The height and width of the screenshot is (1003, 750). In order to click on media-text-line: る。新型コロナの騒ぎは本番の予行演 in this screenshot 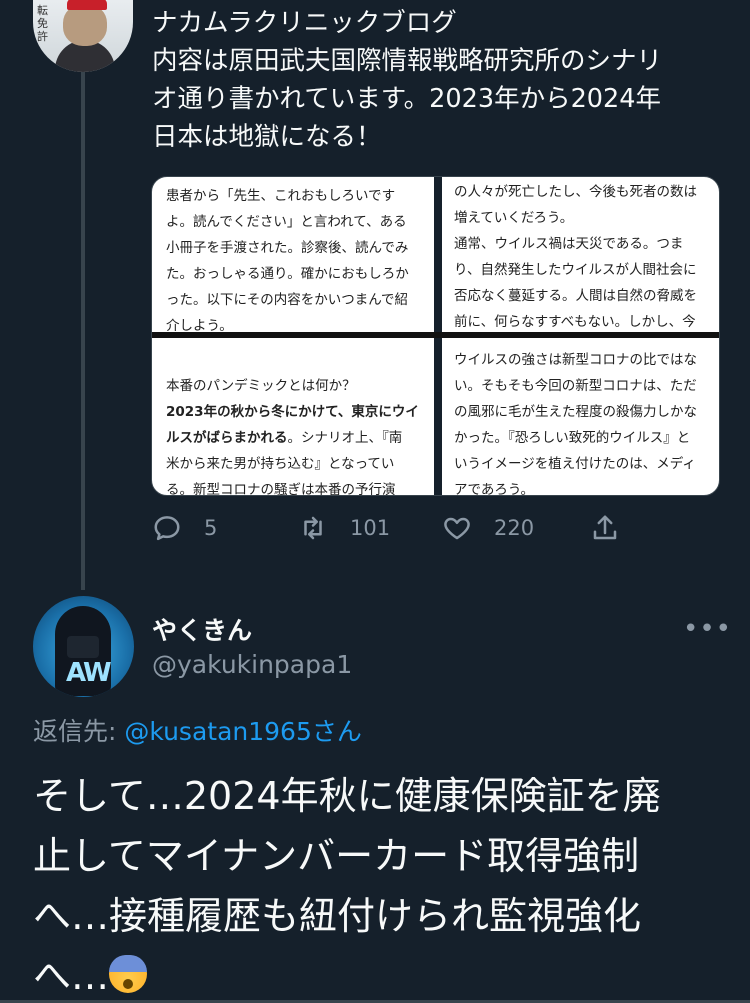, I will do `click(281, 488)`.